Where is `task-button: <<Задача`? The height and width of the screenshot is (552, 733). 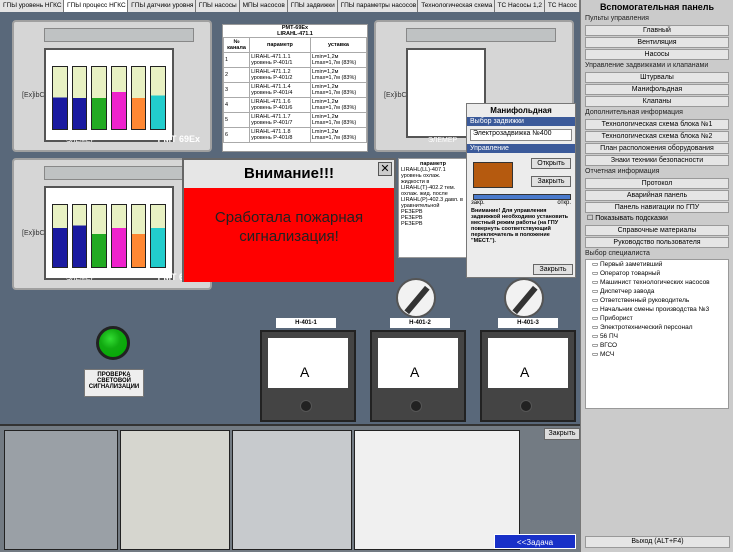
task-button: <<Задача is located at coordinates (535, 541).